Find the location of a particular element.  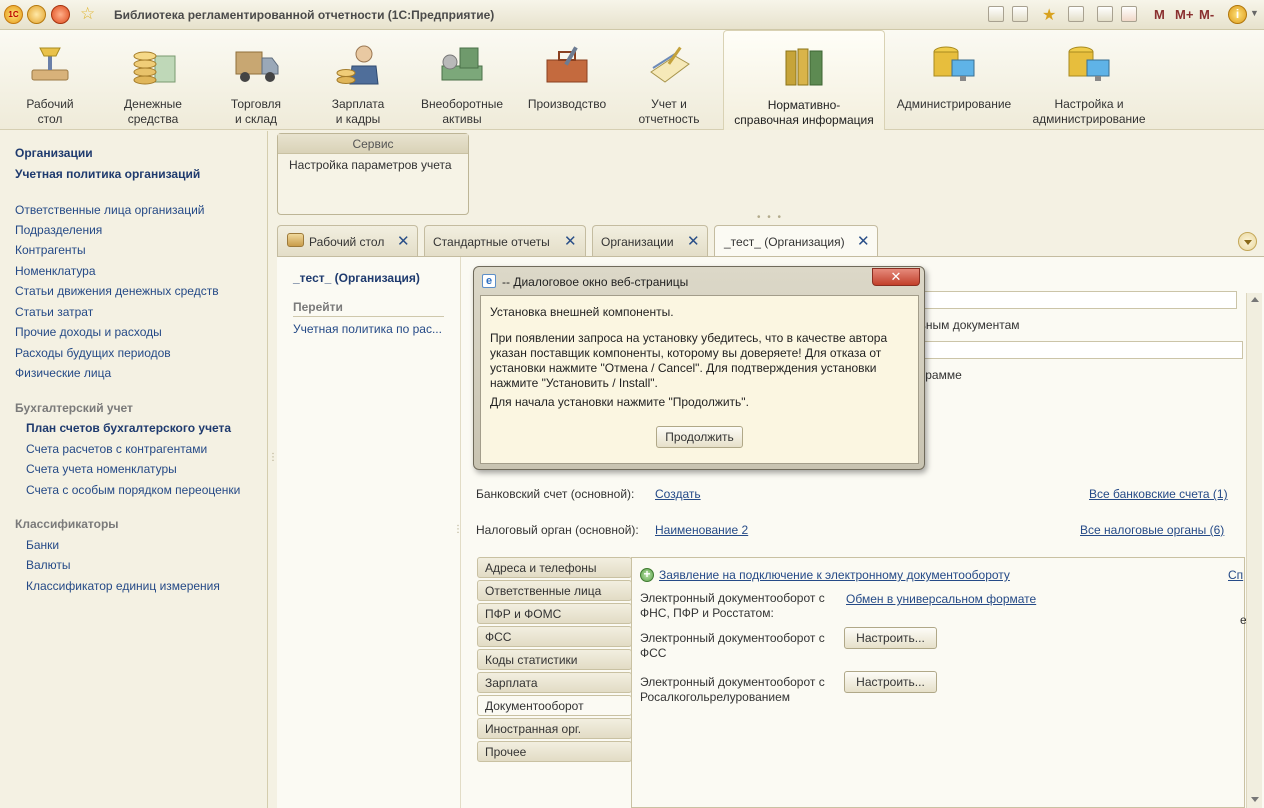

vertical-scrollbar is located at coordinates (1254, 550).